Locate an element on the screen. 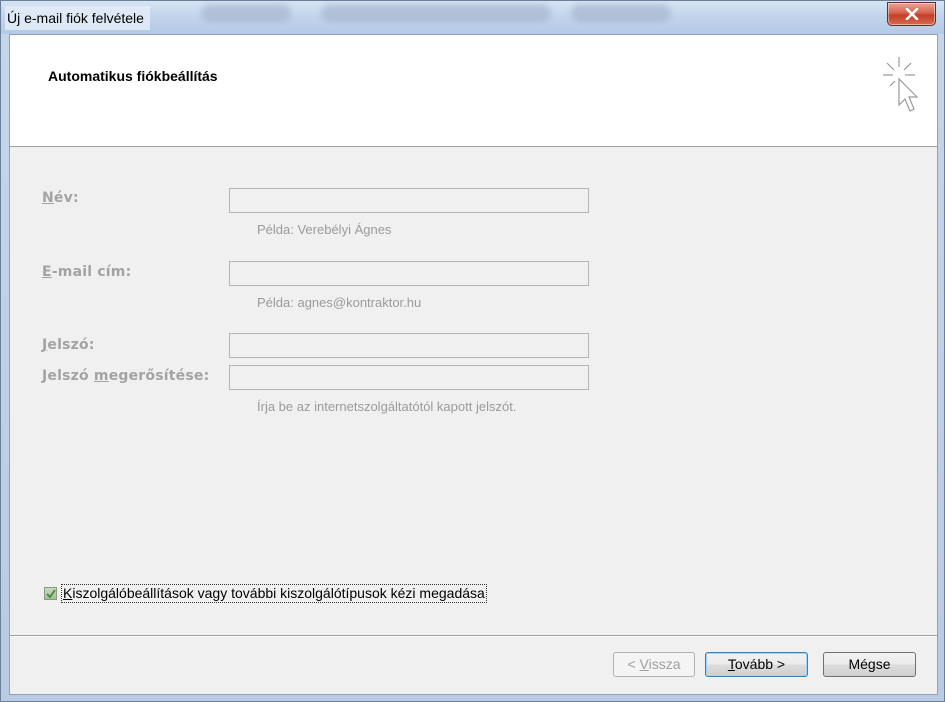  password-confirm-input is located at coordinates (409, 377).